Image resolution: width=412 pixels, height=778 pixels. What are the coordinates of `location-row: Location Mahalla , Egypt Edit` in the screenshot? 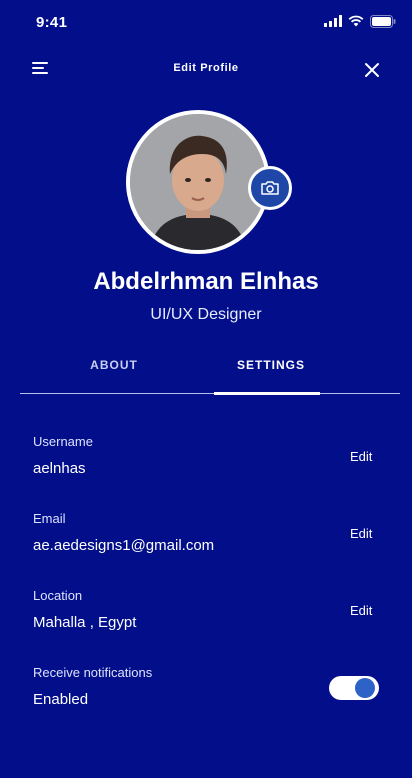 It's located at (208, 613).